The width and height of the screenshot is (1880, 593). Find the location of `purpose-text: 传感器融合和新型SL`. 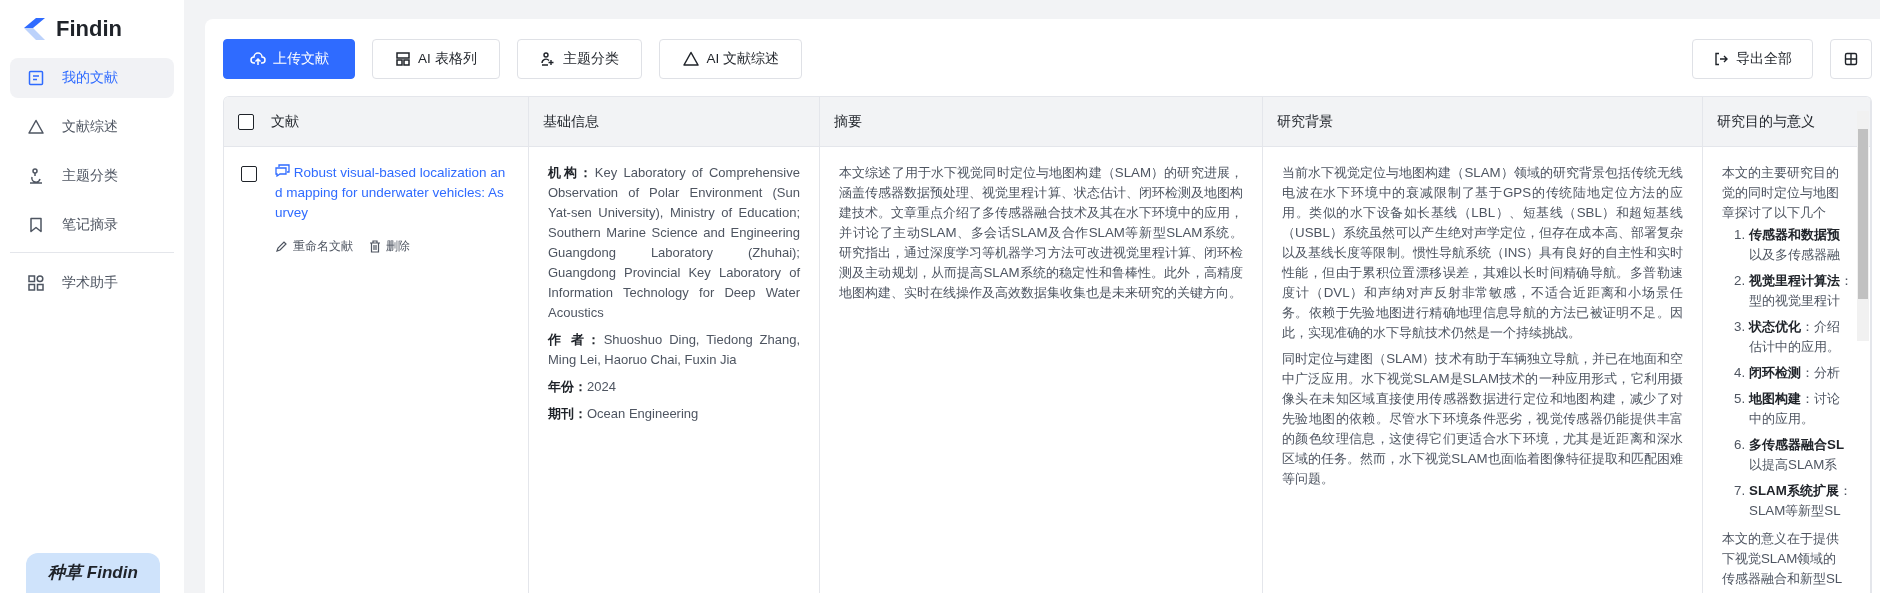

purpose-text: 传感器融合和新型SL is located at coordinates (1783, 579).